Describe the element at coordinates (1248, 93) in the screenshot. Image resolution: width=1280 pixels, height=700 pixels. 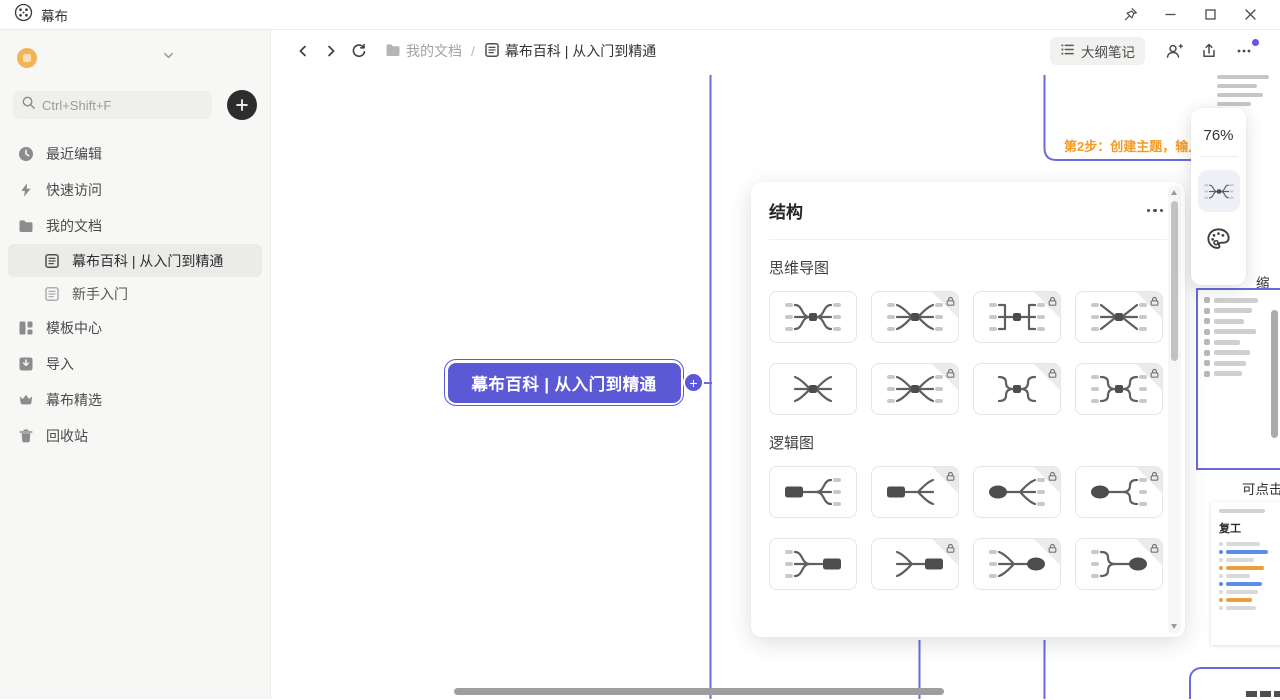
I see `background-content-snippet` at that location.